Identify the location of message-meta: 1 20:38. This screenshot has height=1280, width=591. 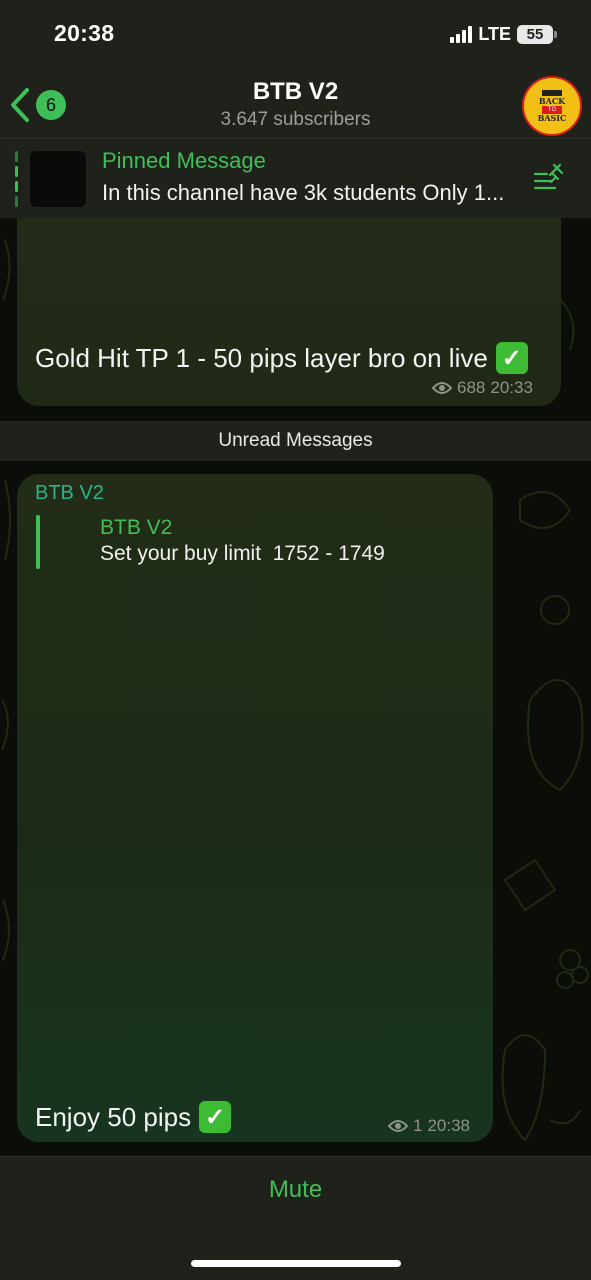
(429, 1126).